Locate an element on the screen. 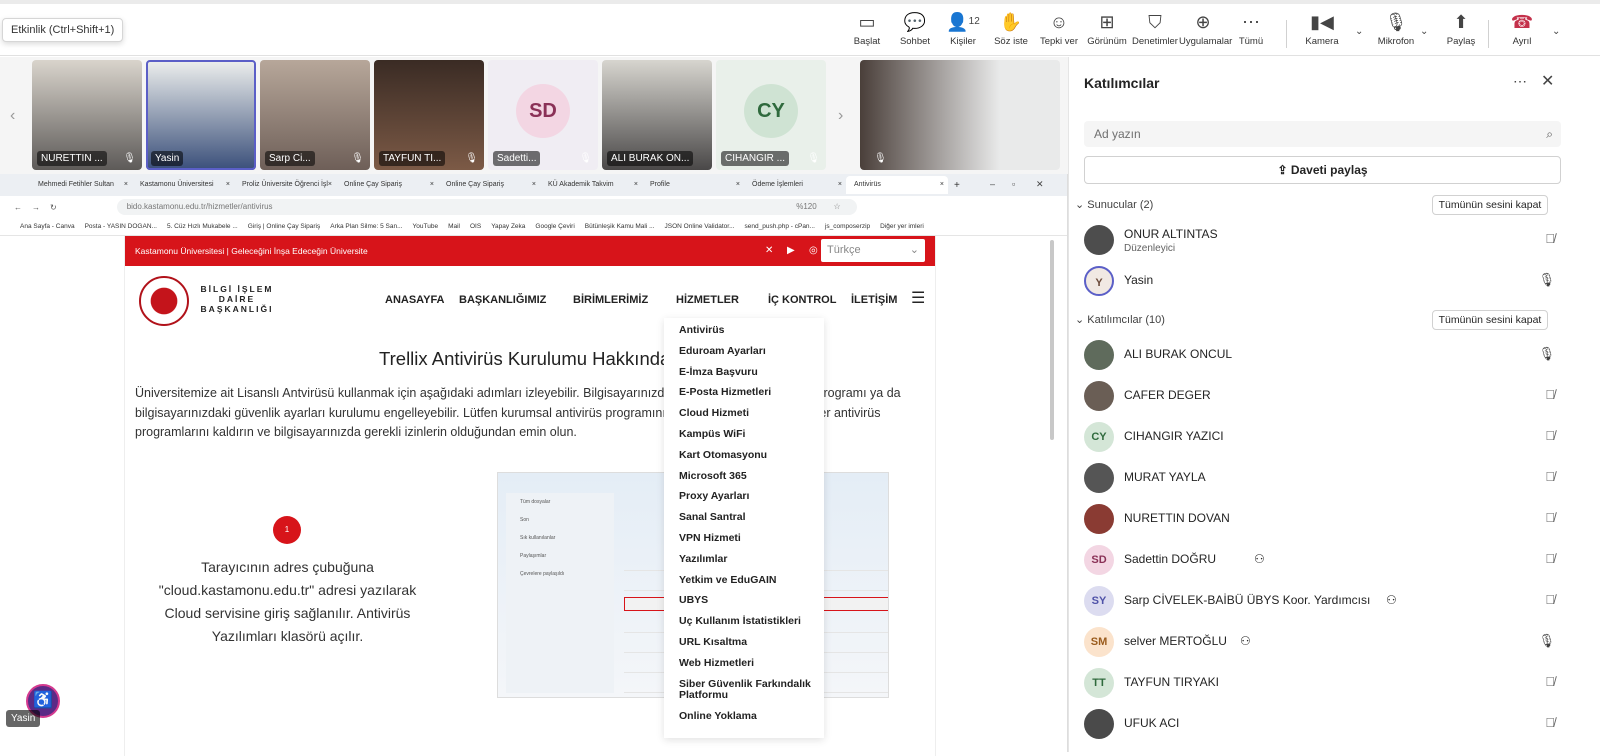  browser-tab: KÜ Akademik Takvim × is located at coordinates (591, 185).